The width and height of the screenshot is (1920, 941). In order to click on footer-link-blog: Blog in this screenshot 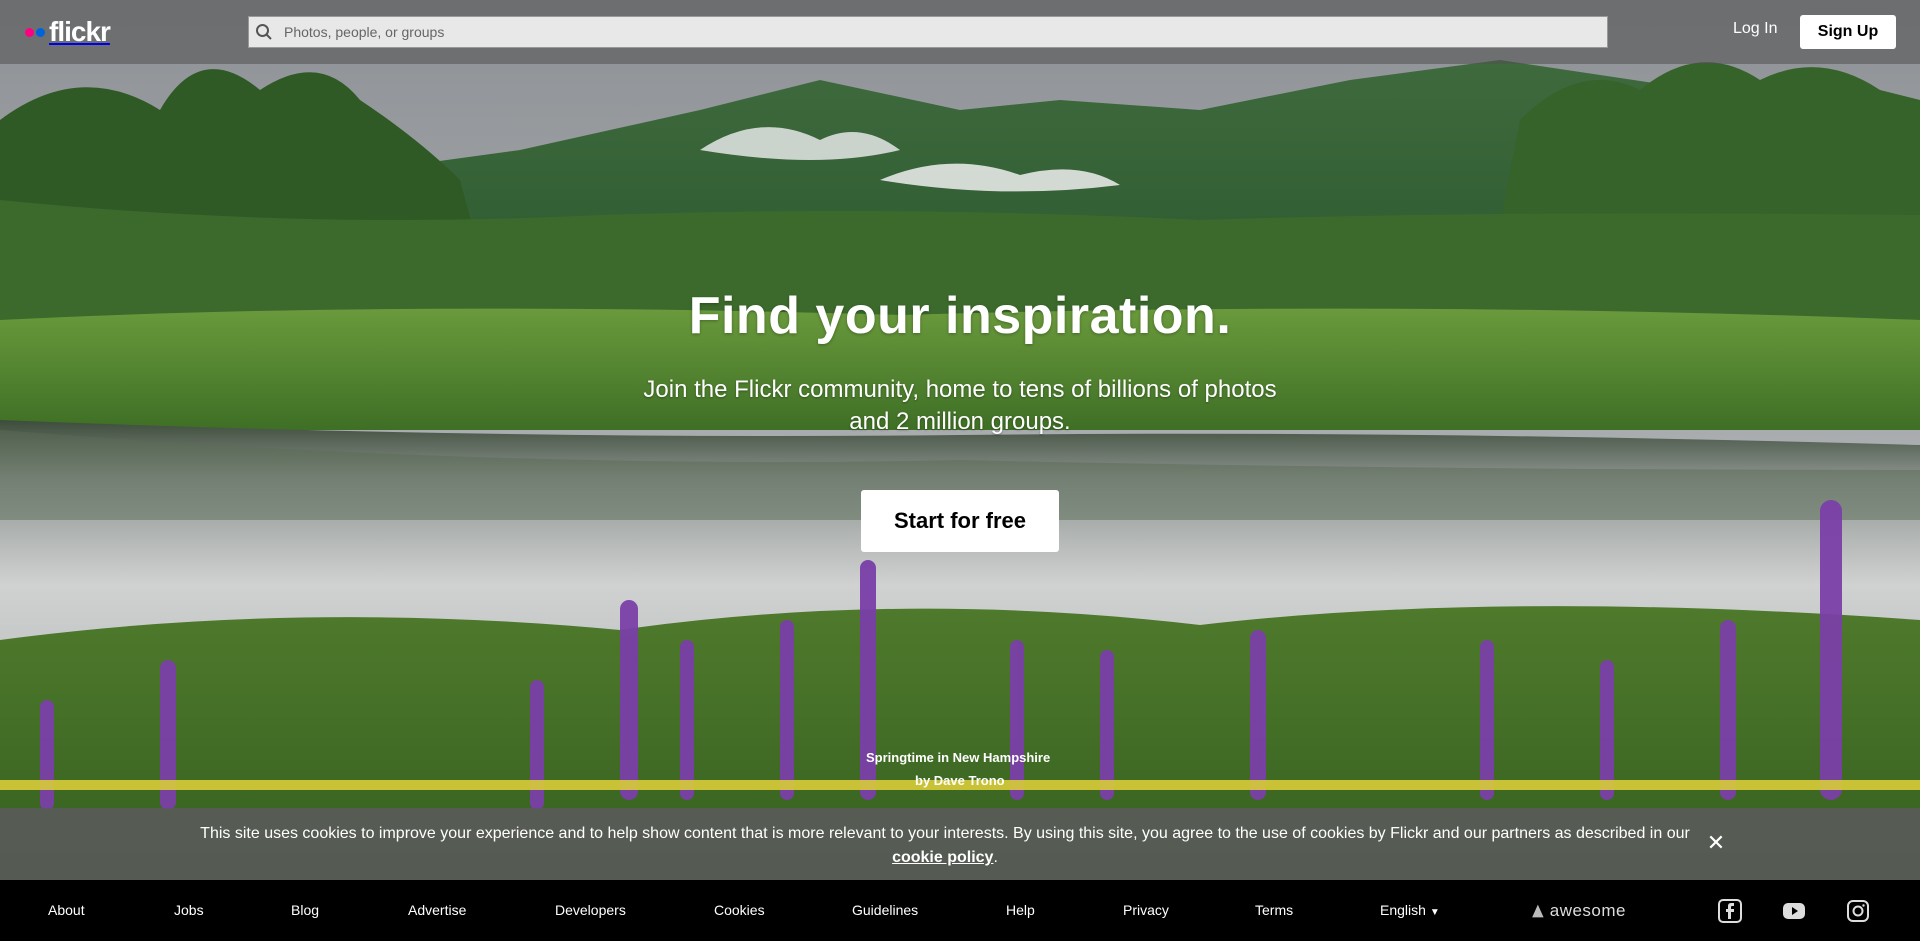, I will do `click(305, 910)`.